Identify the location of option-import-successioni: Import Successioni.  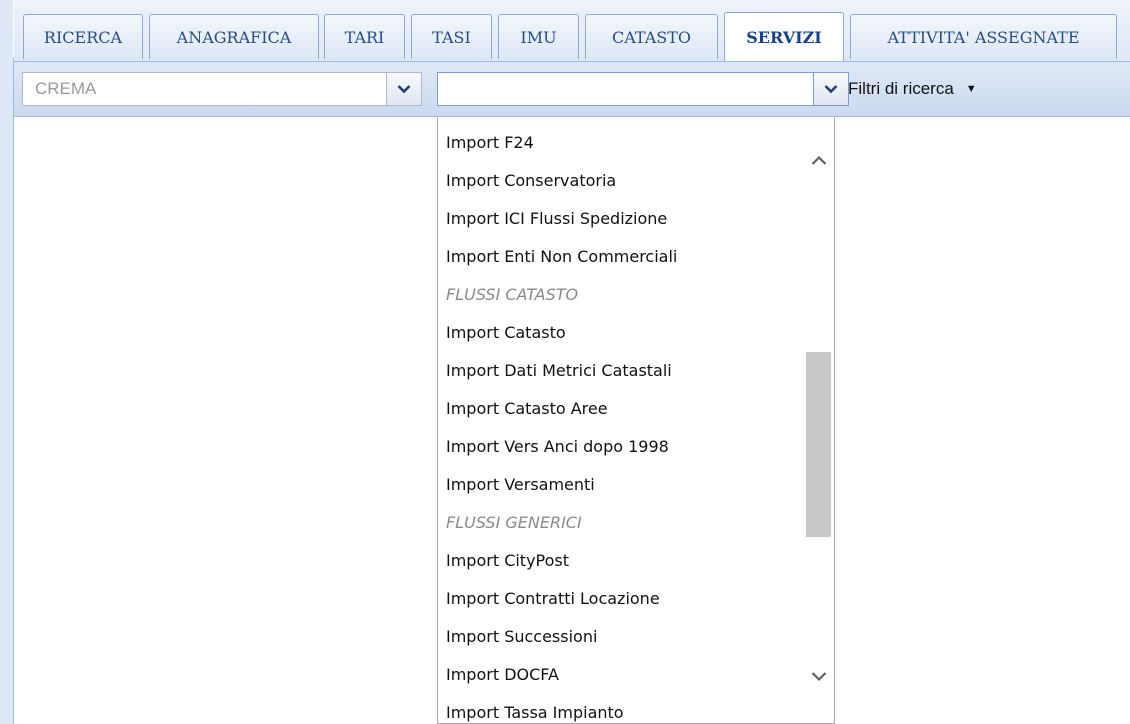
(621, 636).